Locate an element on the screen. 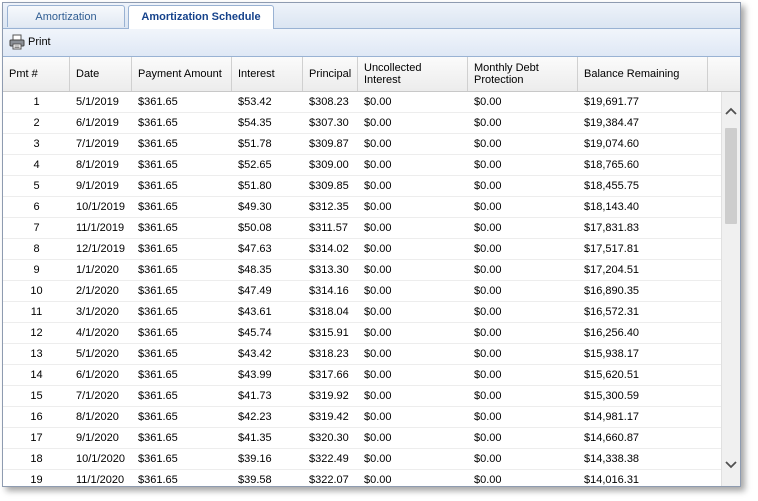  cell-interest: $50.08 is located at coordinates (255, 228).